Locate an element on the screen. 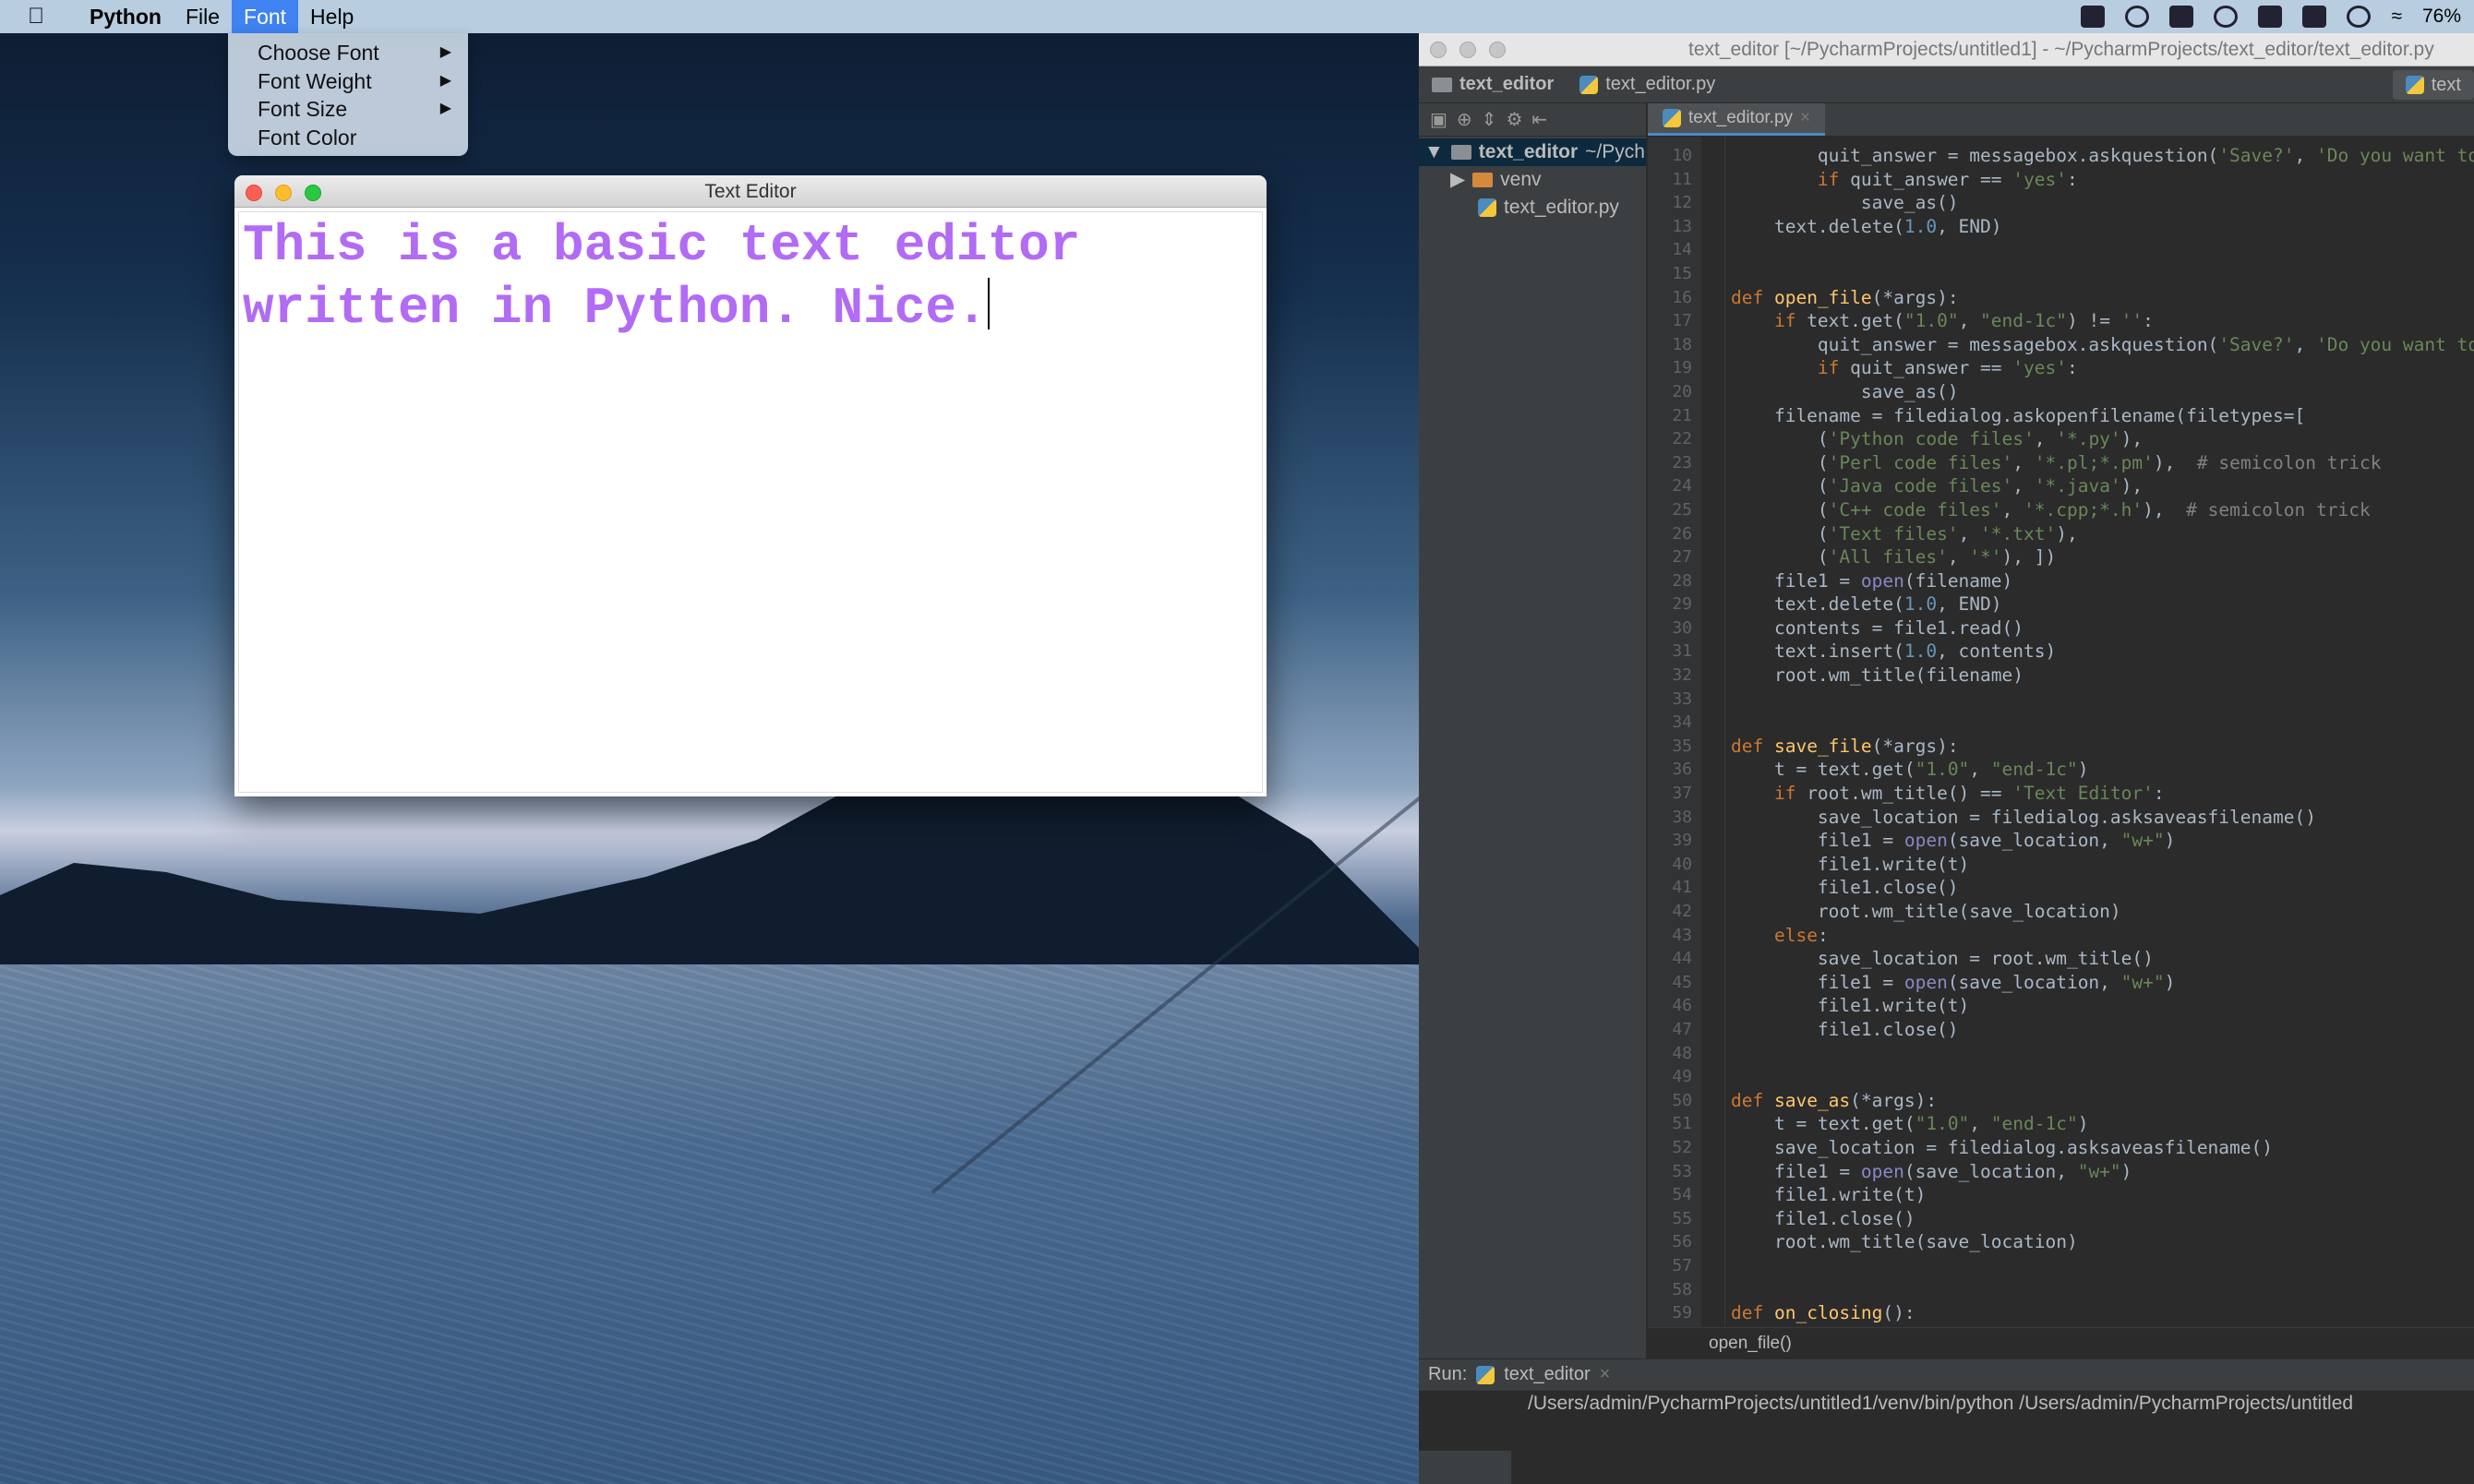  locate-icon: ⊕ is located at coordinates (1464, 119).